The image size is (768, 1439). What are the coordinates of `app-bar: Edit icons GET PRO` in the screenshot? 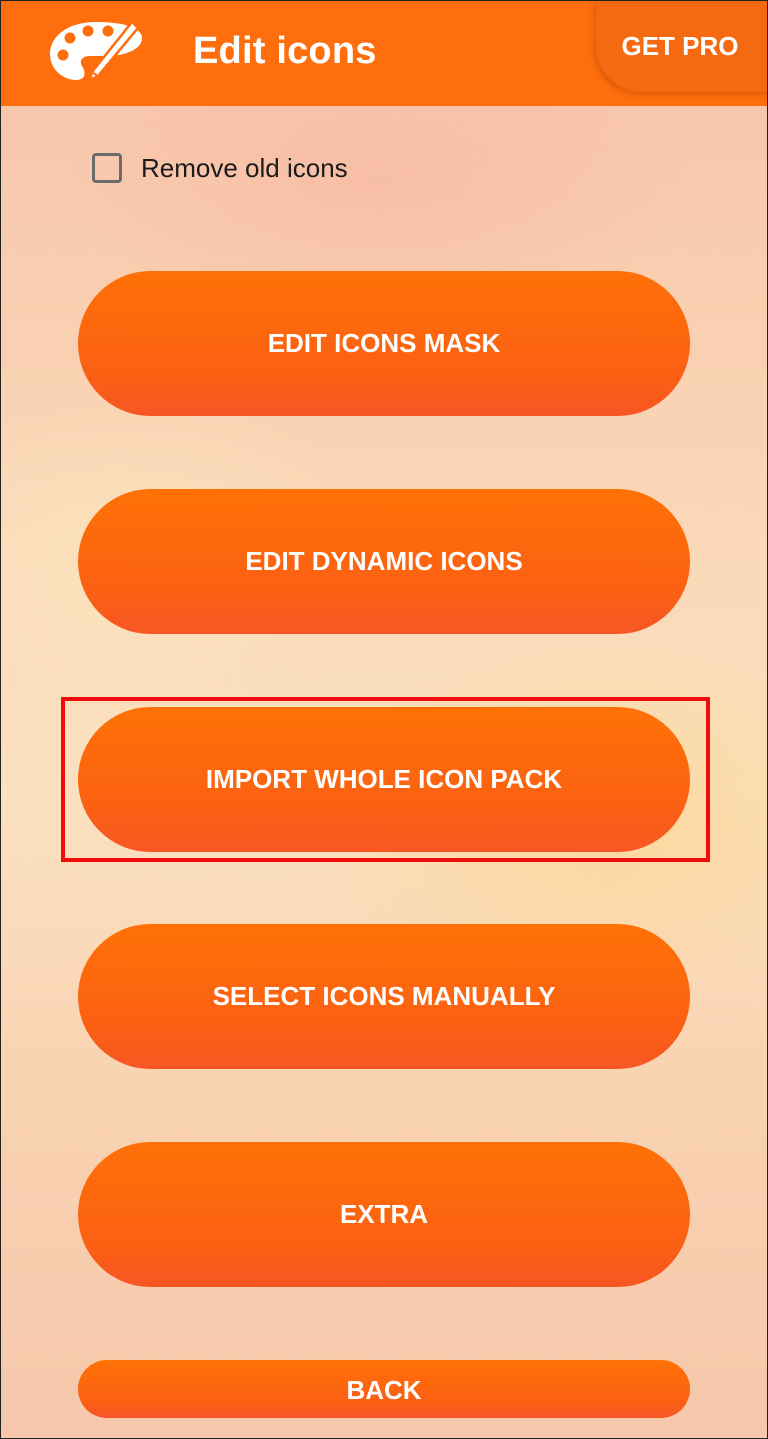 It's located at (384, 53).